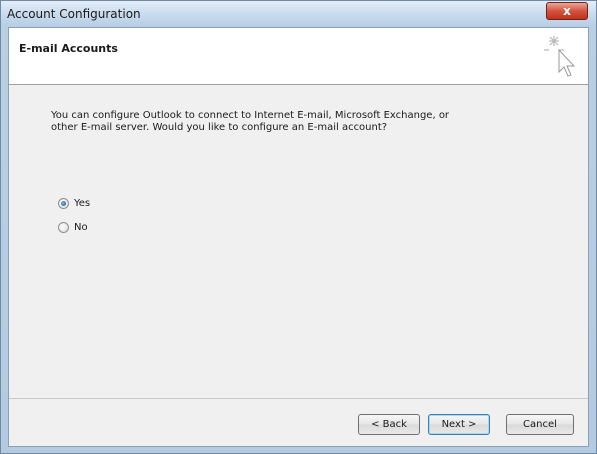 The height and width of the screenshot is (454, 597). Describe the element at coordinates (540, 424) in the screenshot. I see `cancel-button: Cancel` at that location.